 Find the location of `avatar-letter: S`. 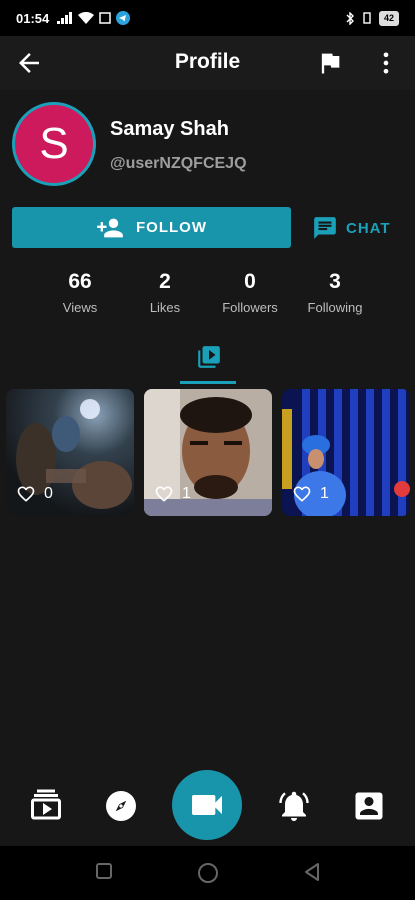

avatar-letter: S is located at coordinates (54, 143).